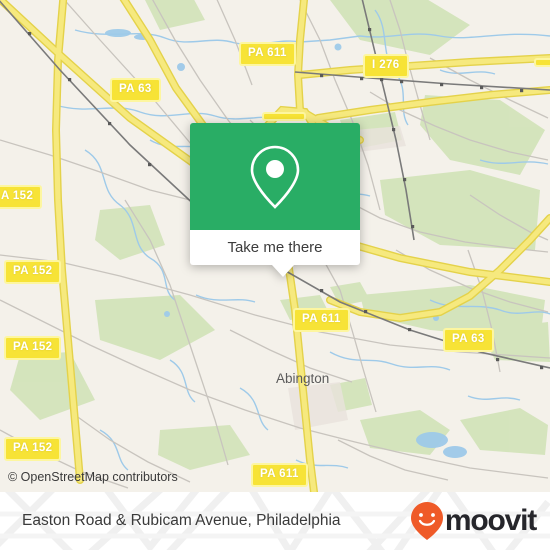  I want to click on take-me-there-label: Take me there, so click(275, 247).